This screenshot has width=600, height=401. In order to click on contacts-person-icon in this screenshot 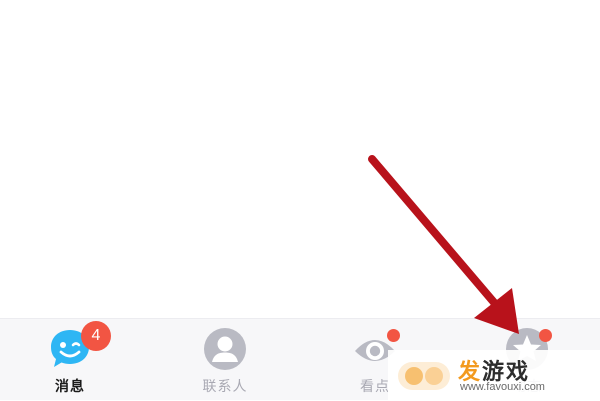, I will do `click(225, 349)`.